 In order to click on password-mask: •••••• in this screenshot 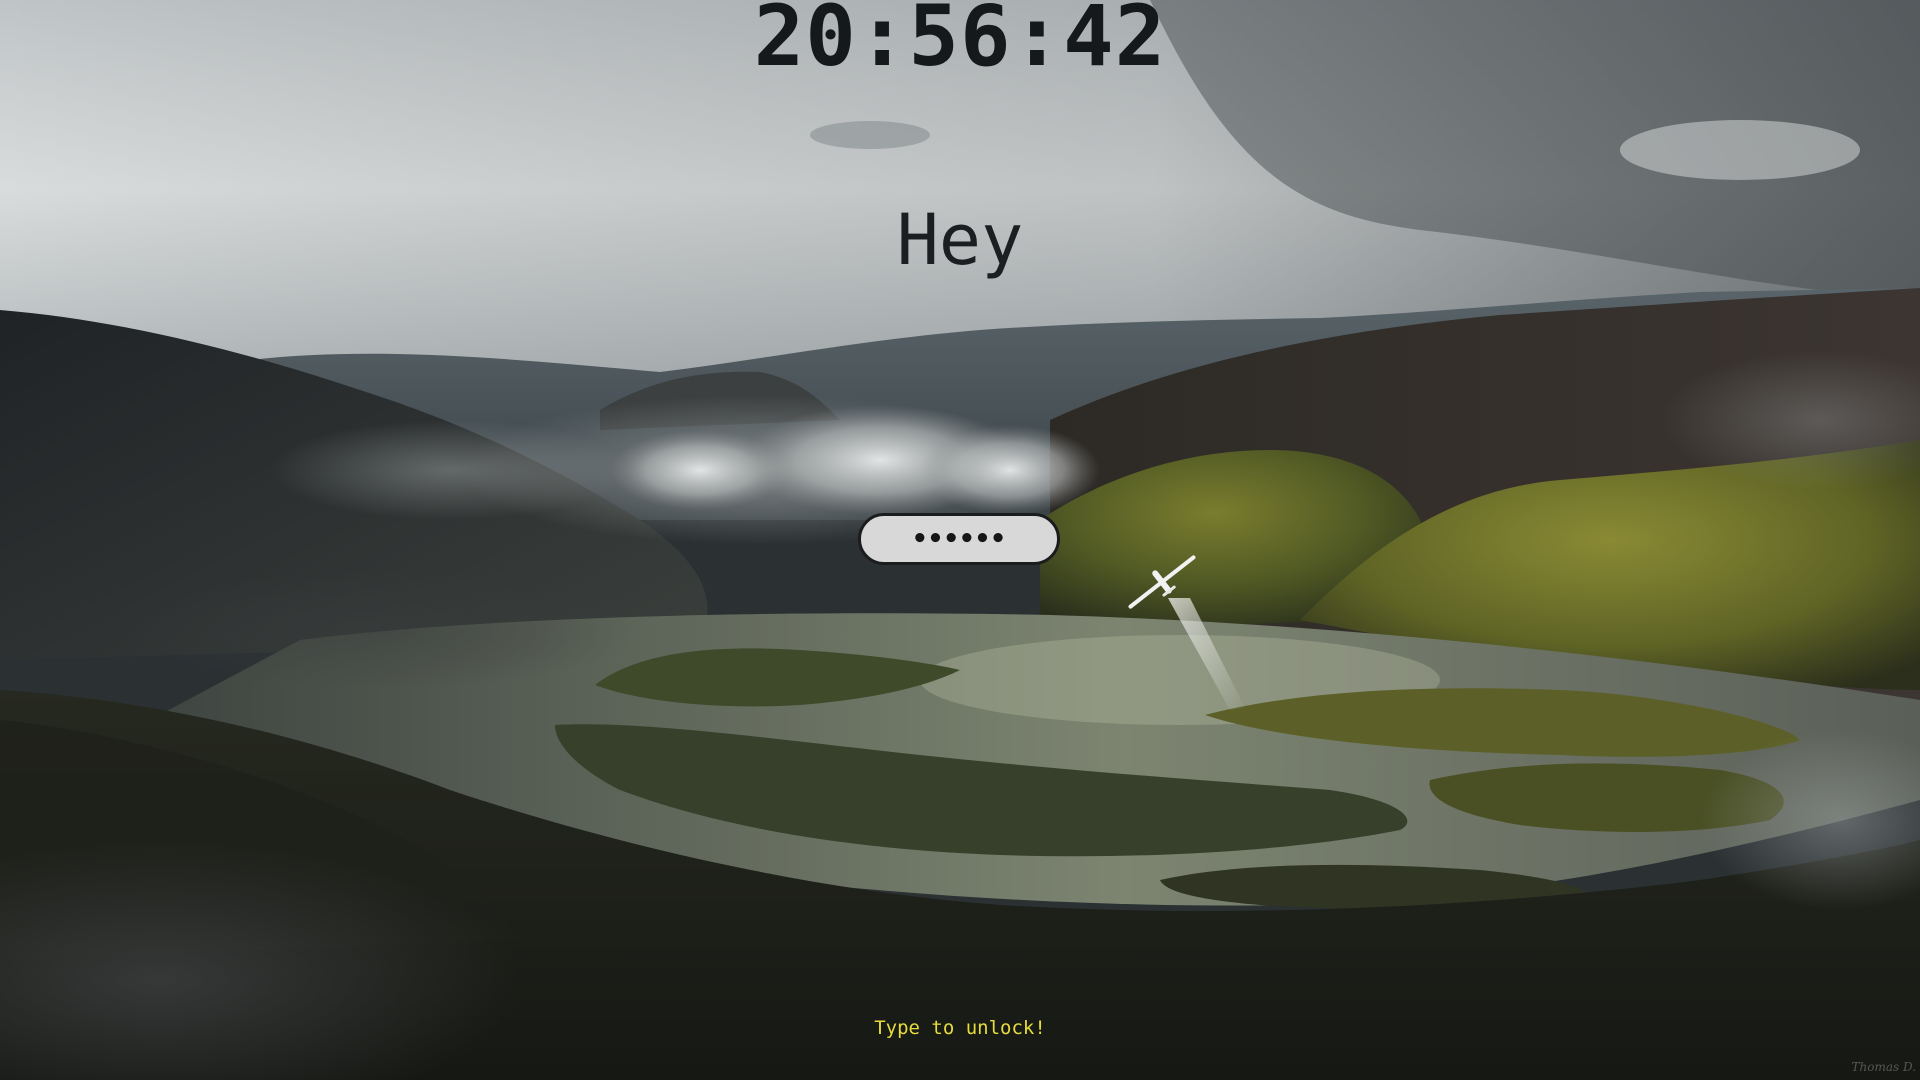, I will do `click(959, 539)`.